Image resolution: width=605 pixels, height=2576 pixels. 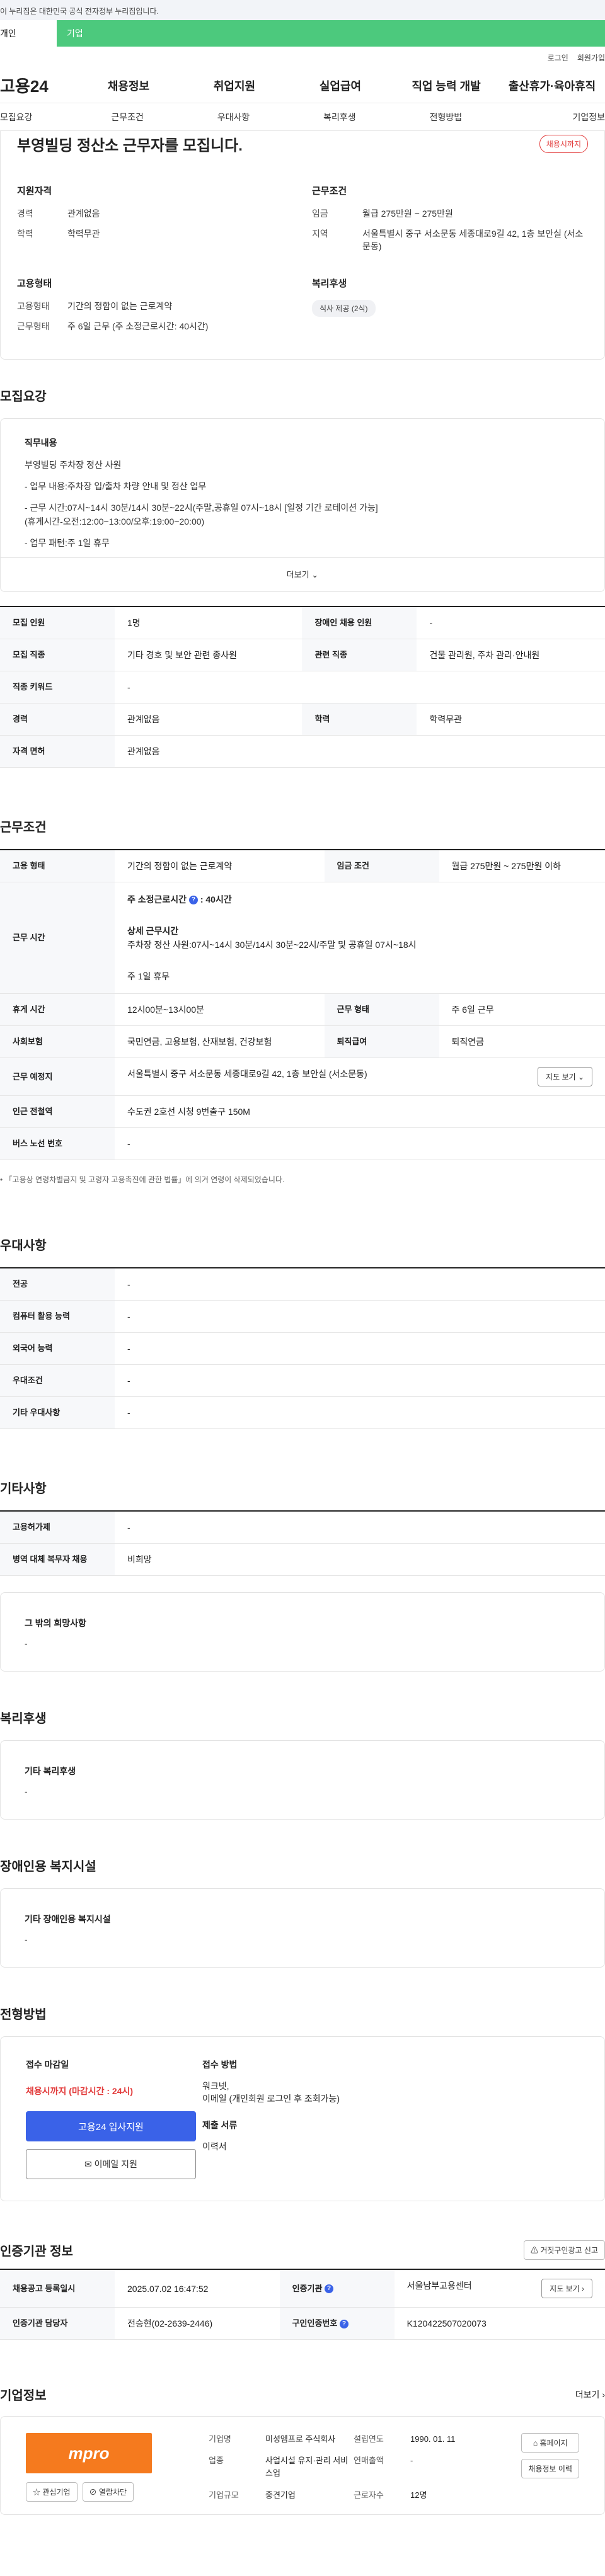 What do you see at coordinates (340, 117) in the screenshot?
I see `subnav-benefit: 복리후생` at bounding box center [340, 117].